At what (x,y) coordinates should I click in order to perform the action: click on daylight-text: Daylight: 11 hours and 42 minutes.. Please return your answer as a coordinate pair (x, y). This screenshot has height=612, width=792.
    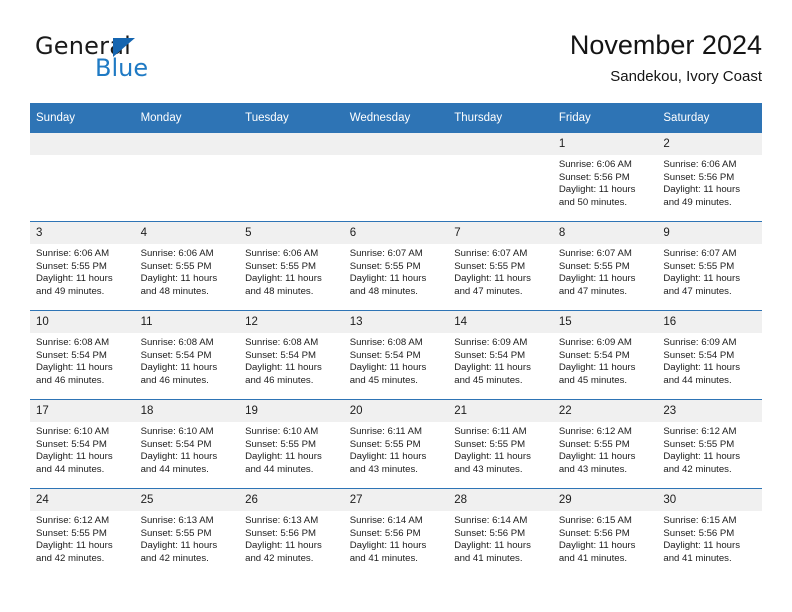
    Looking at the image, I should click on (179, 552).